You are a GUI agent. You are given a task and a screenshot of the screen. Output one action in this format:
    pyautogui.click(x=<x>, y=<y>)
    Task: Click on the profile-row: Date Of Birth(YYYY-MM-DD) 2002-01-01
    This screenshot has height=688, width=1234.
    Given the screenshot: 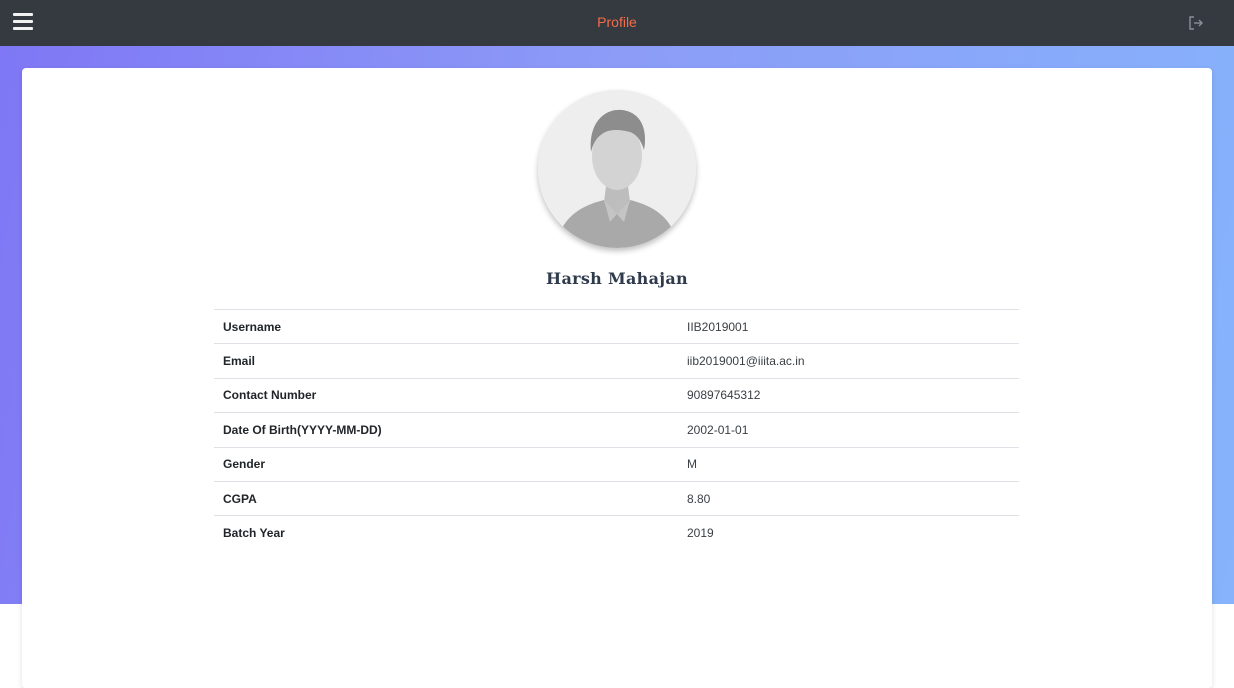 What is the action you would take?
    pyautogui.click(x=616, y=429)
    